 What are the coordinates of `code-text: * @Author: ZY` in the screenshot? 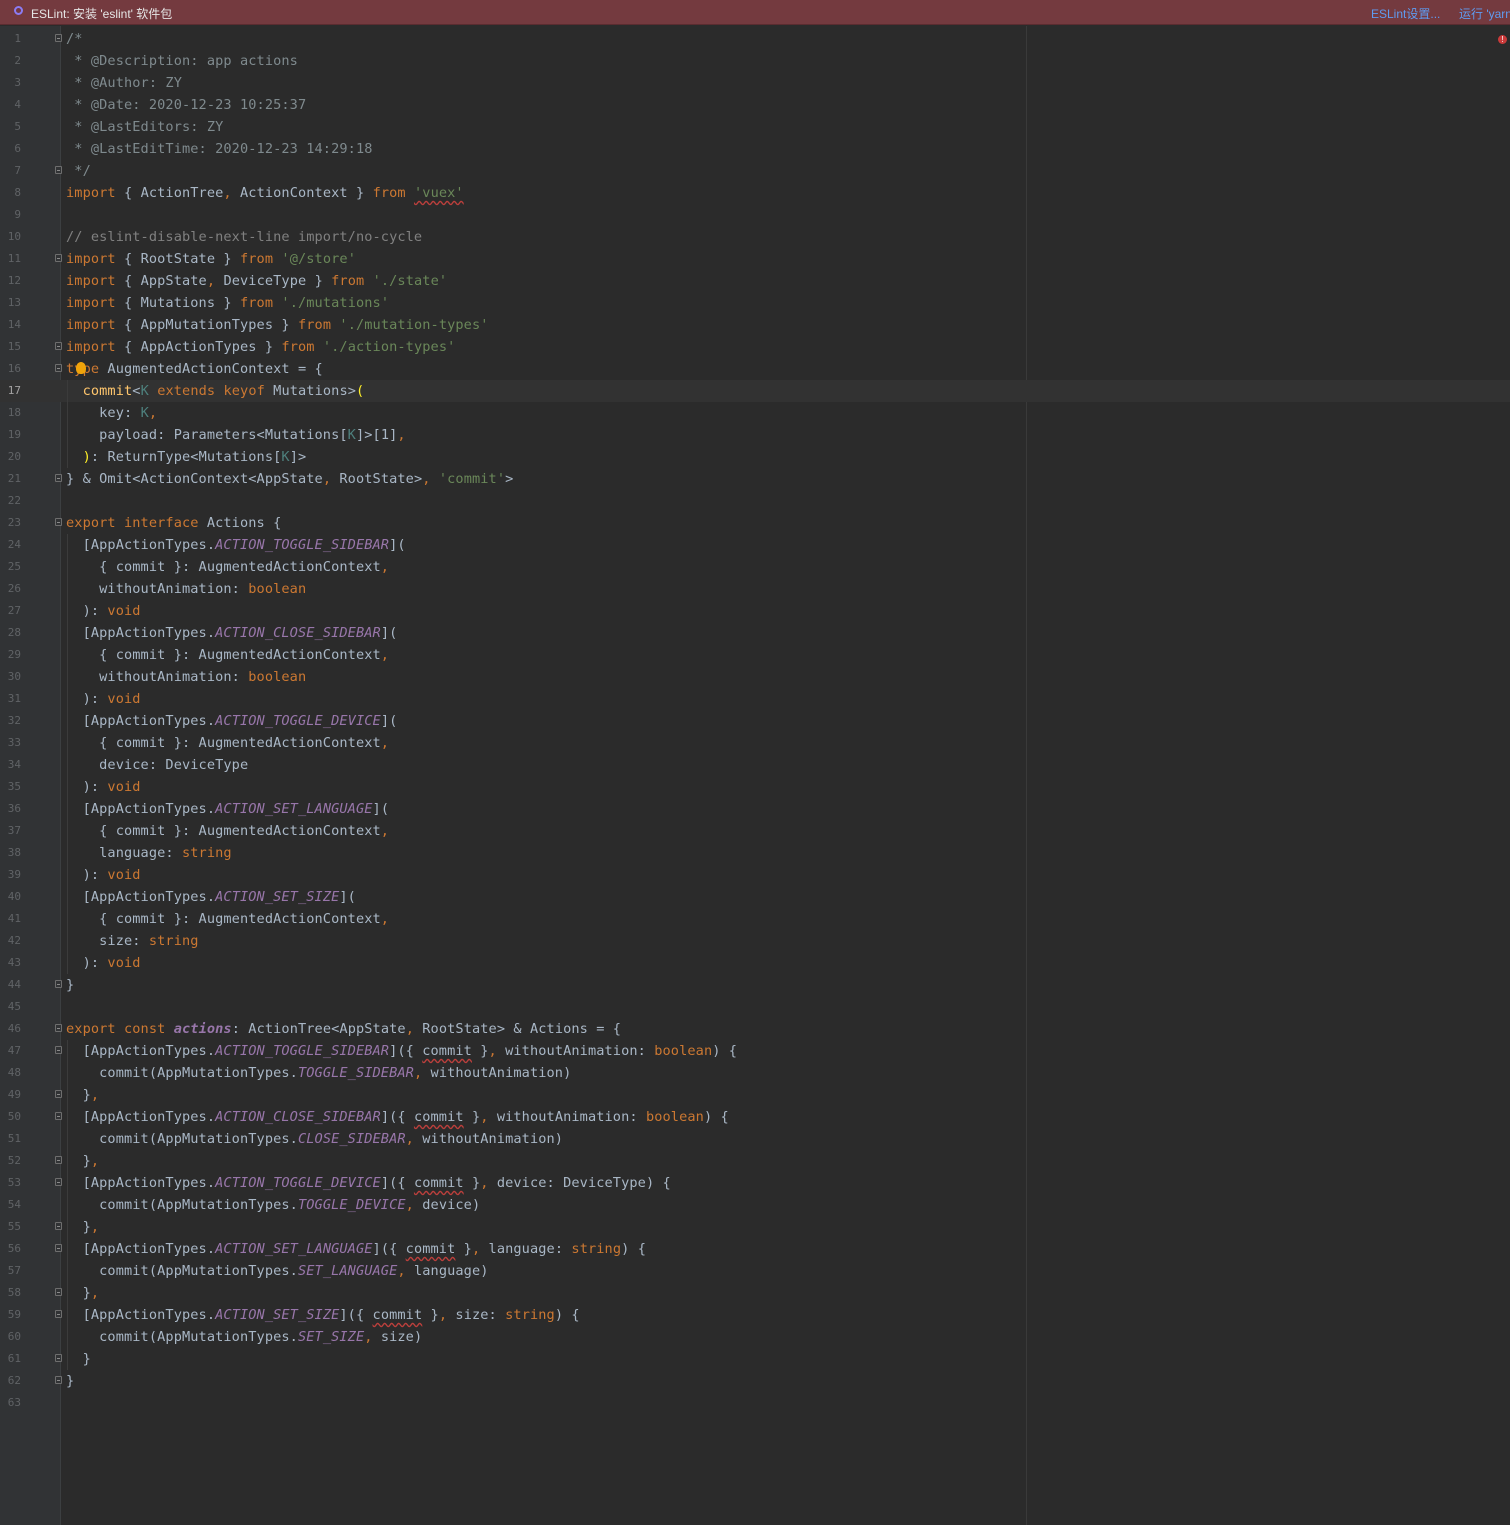 It's located at (124, 83).